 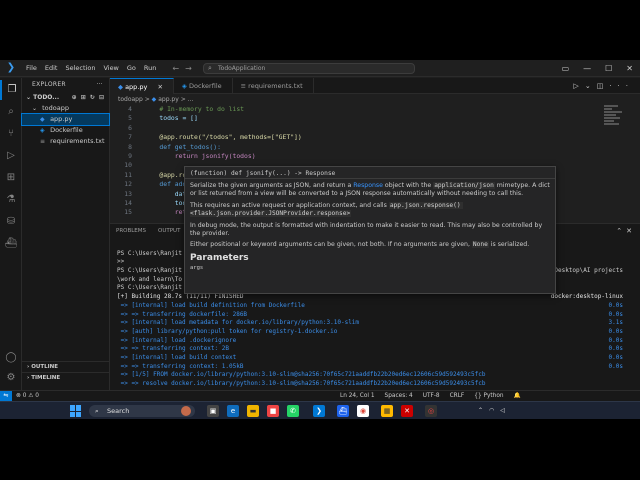 I want to click on line-number: 15, so click(x=128, y=212).